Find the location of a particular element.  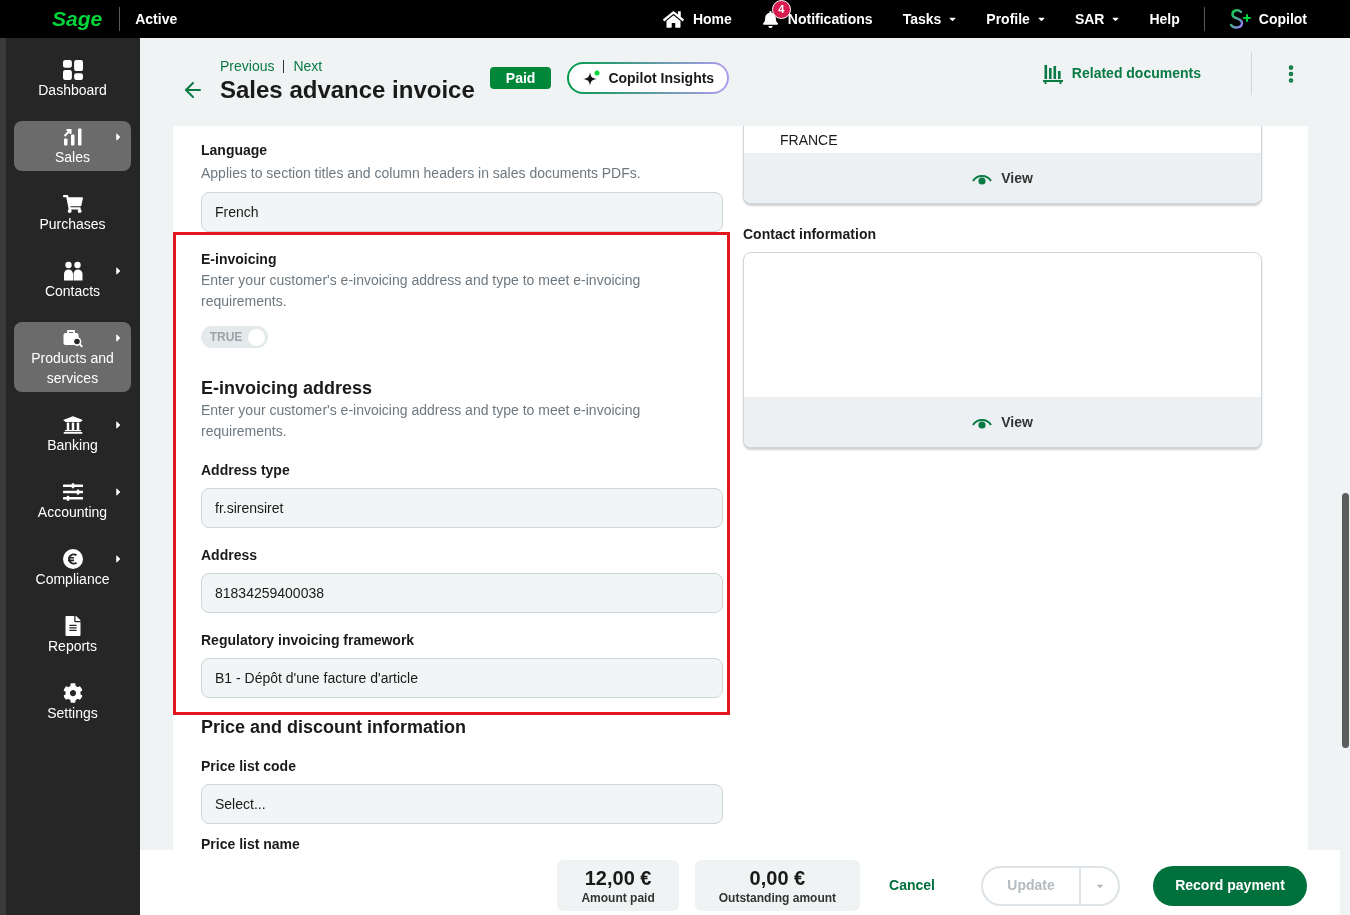

nav-item: Dashboard is located at coordinates (72, 79).